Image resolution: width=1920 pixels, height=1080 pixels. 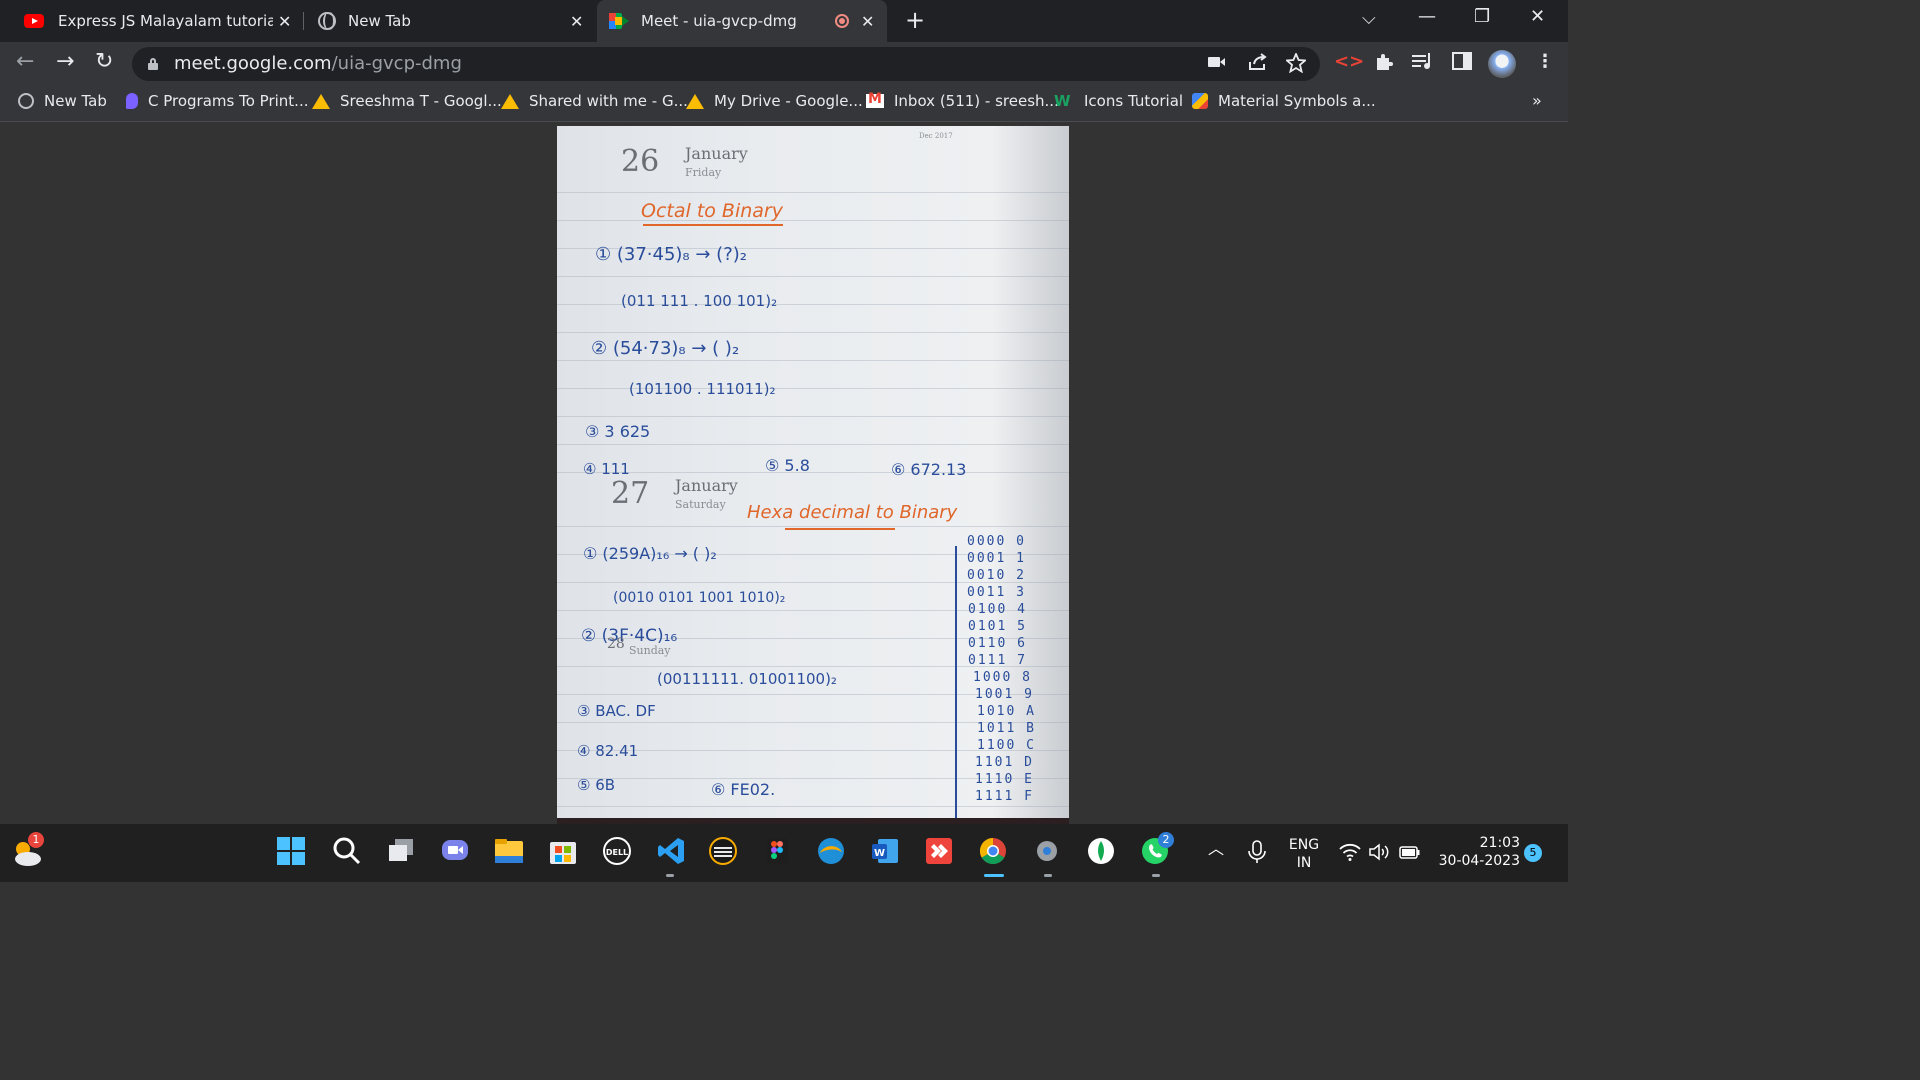 I want to click on dell-icon: DELL, so click(x=618, y=852).